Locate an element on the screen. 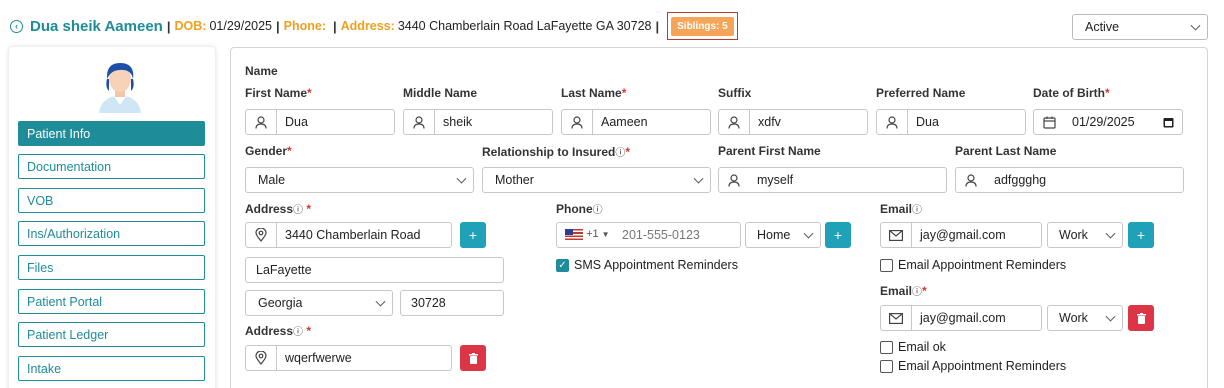 The height and width of the screenshot is (388, 1224). country-code-selector: +1 ▼ is located at coordinates (587, 234).